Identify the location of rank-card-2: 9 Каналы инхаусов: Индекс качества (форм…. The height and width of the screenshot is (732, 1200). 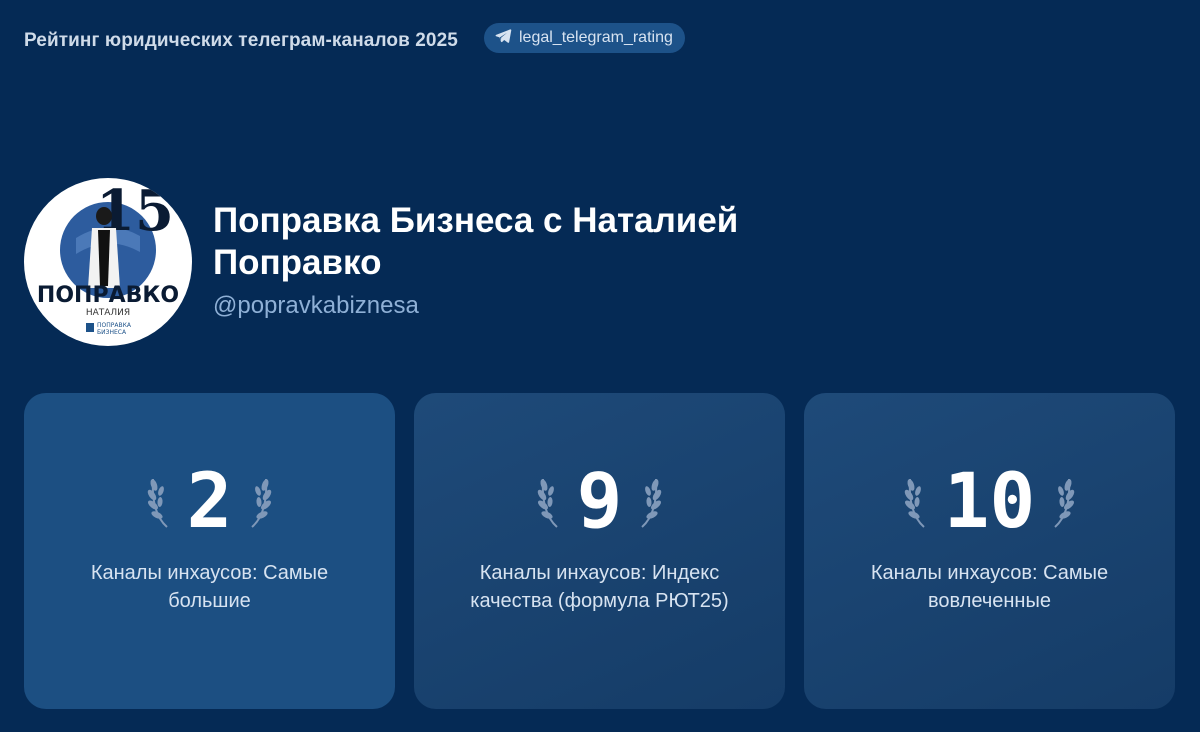
(599, 551).